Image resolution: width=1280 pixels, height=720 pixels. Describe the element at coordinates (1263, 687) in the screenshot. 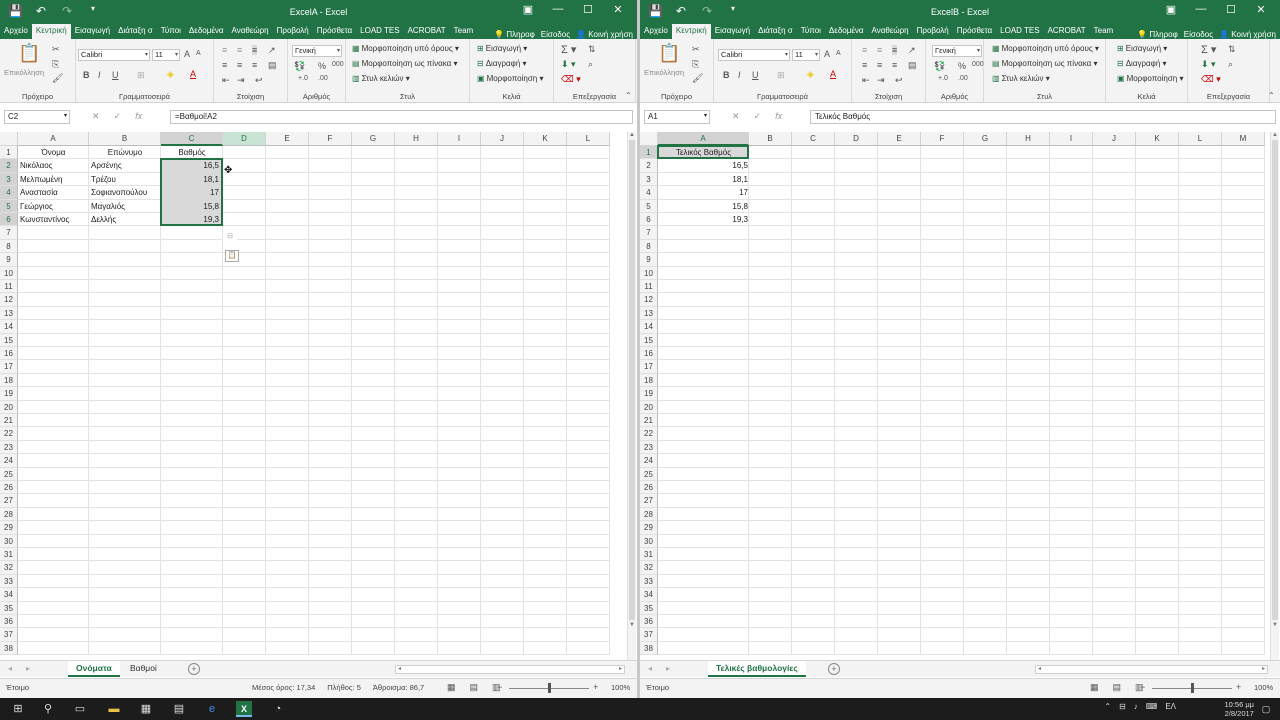

I see `zoom-level: 100%` at that location.